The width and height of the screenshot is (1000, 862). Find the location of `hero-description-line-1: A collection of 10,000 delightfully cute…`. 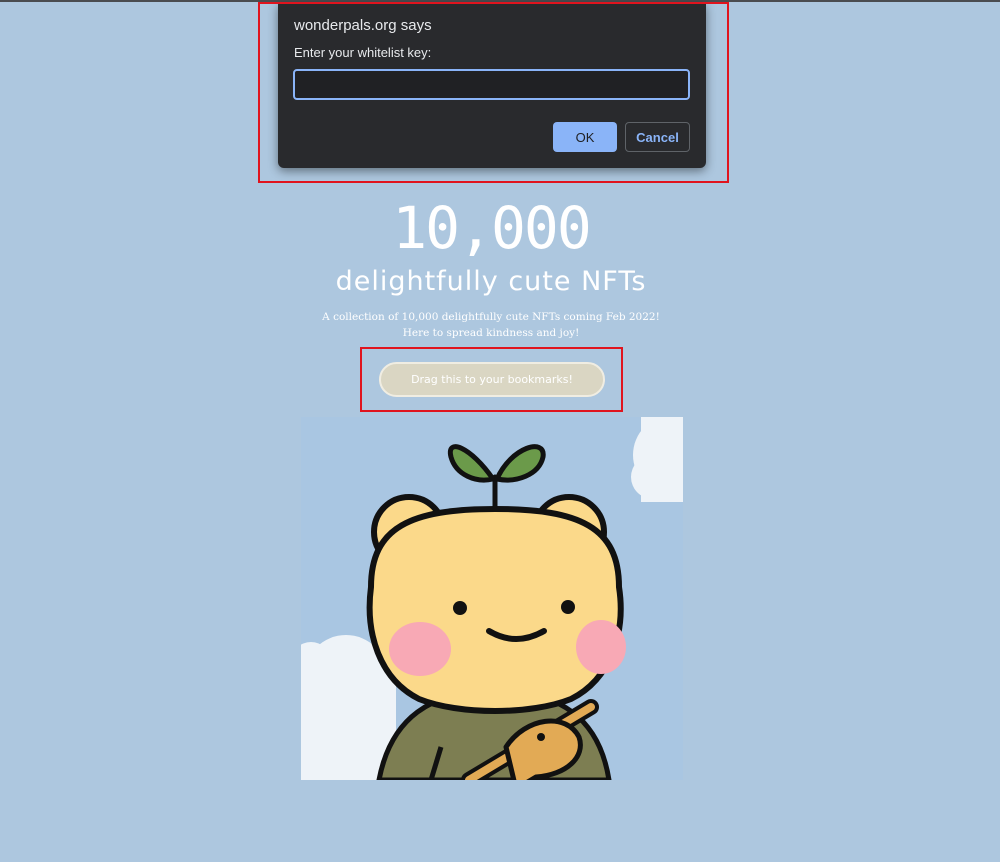

hero-description-line-1: A collection of 10,000 delightfully cute… is located at coordinates (491, 317).